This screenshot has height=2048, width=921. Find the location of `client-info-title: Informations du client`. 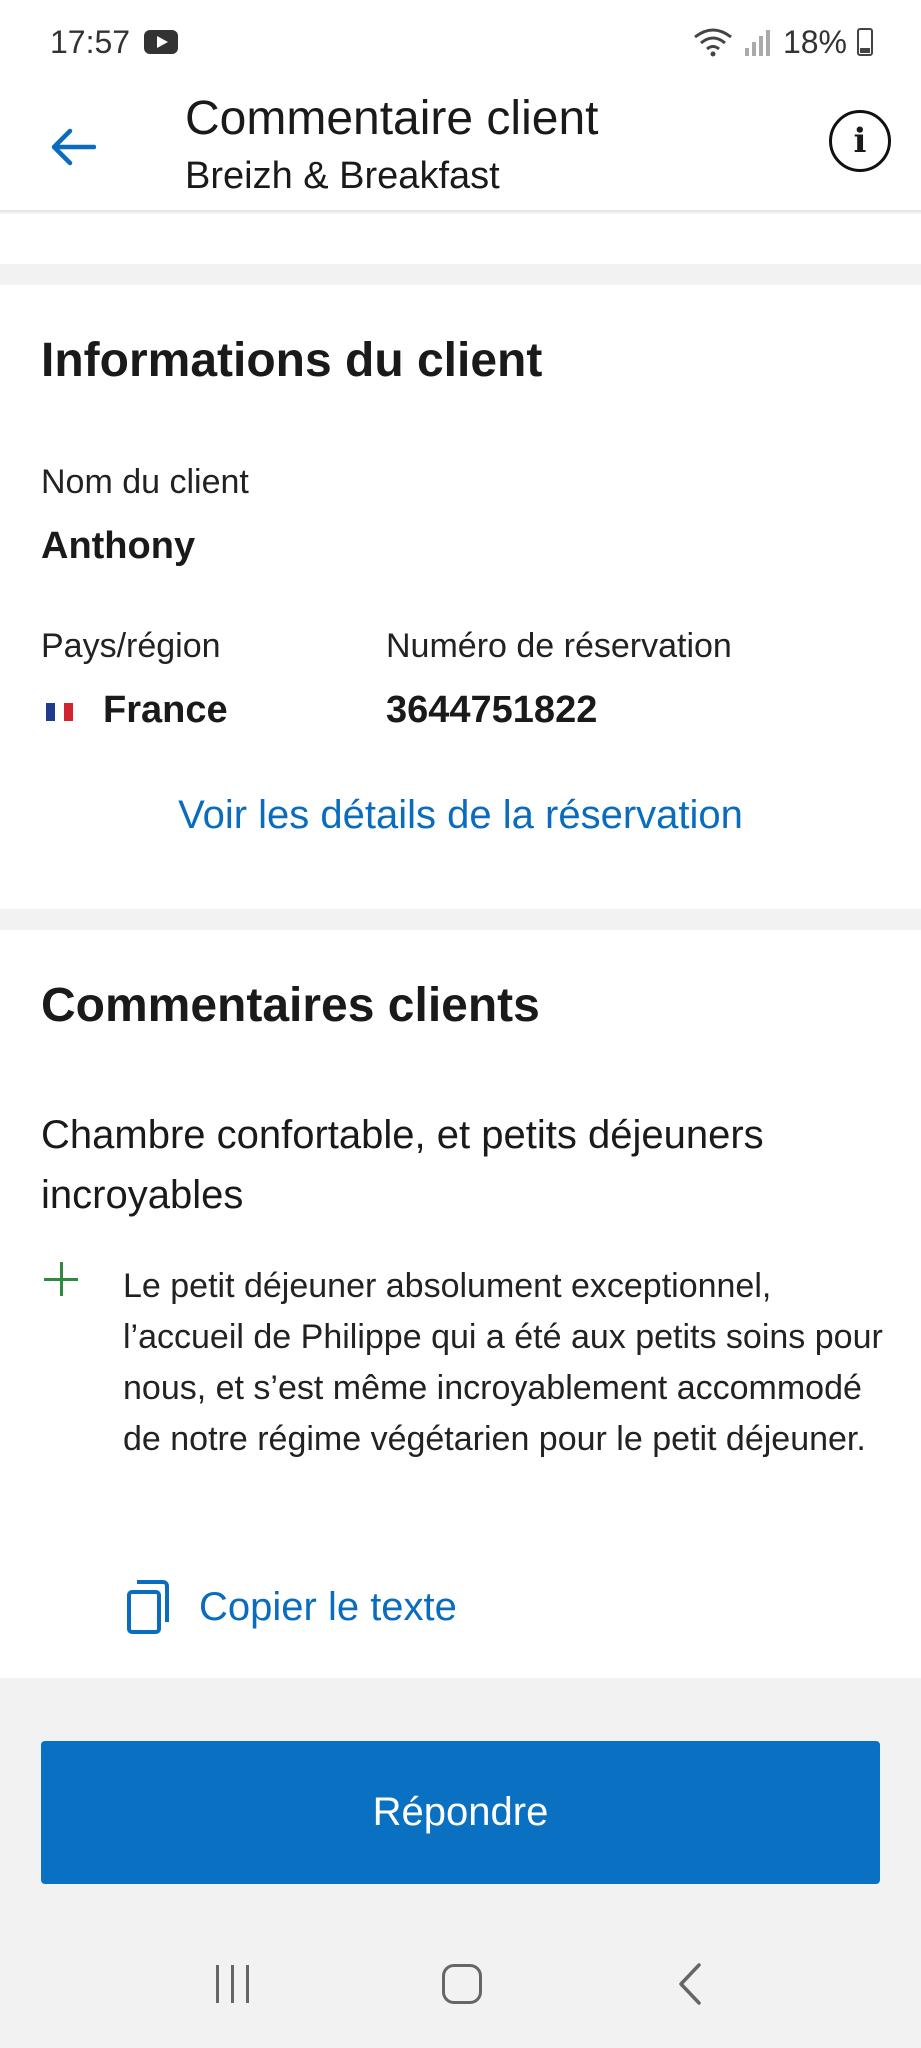

client-info-title: Informations du client is located at coordinates (292, 360).